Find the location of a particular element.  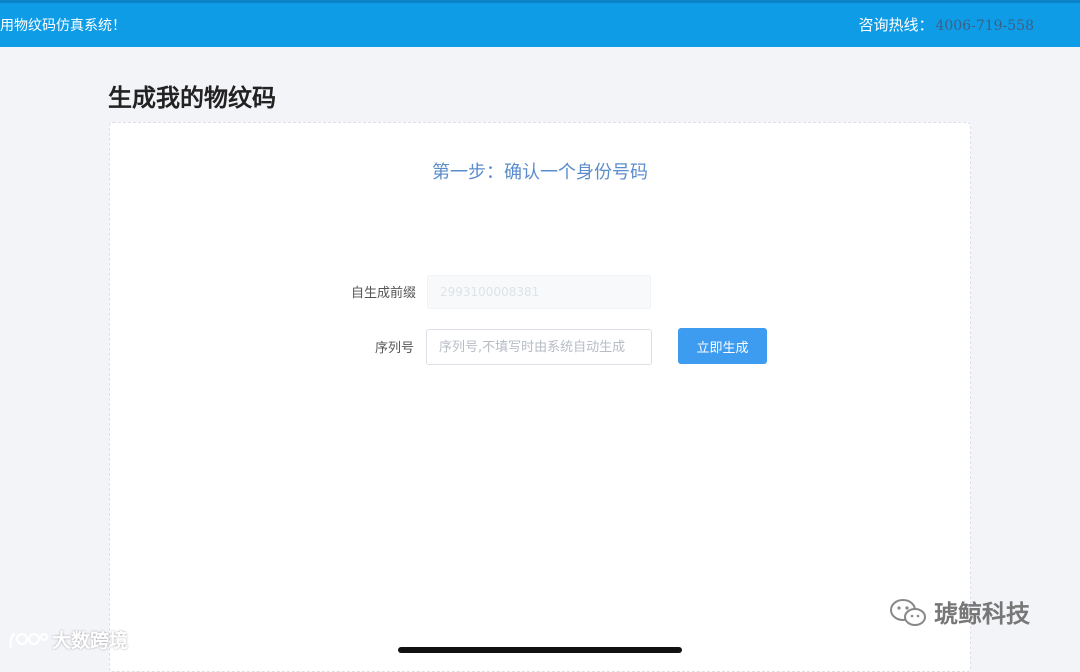

step-title: 第一步：确认一个身份号码 is located at coordinates (540, 172).